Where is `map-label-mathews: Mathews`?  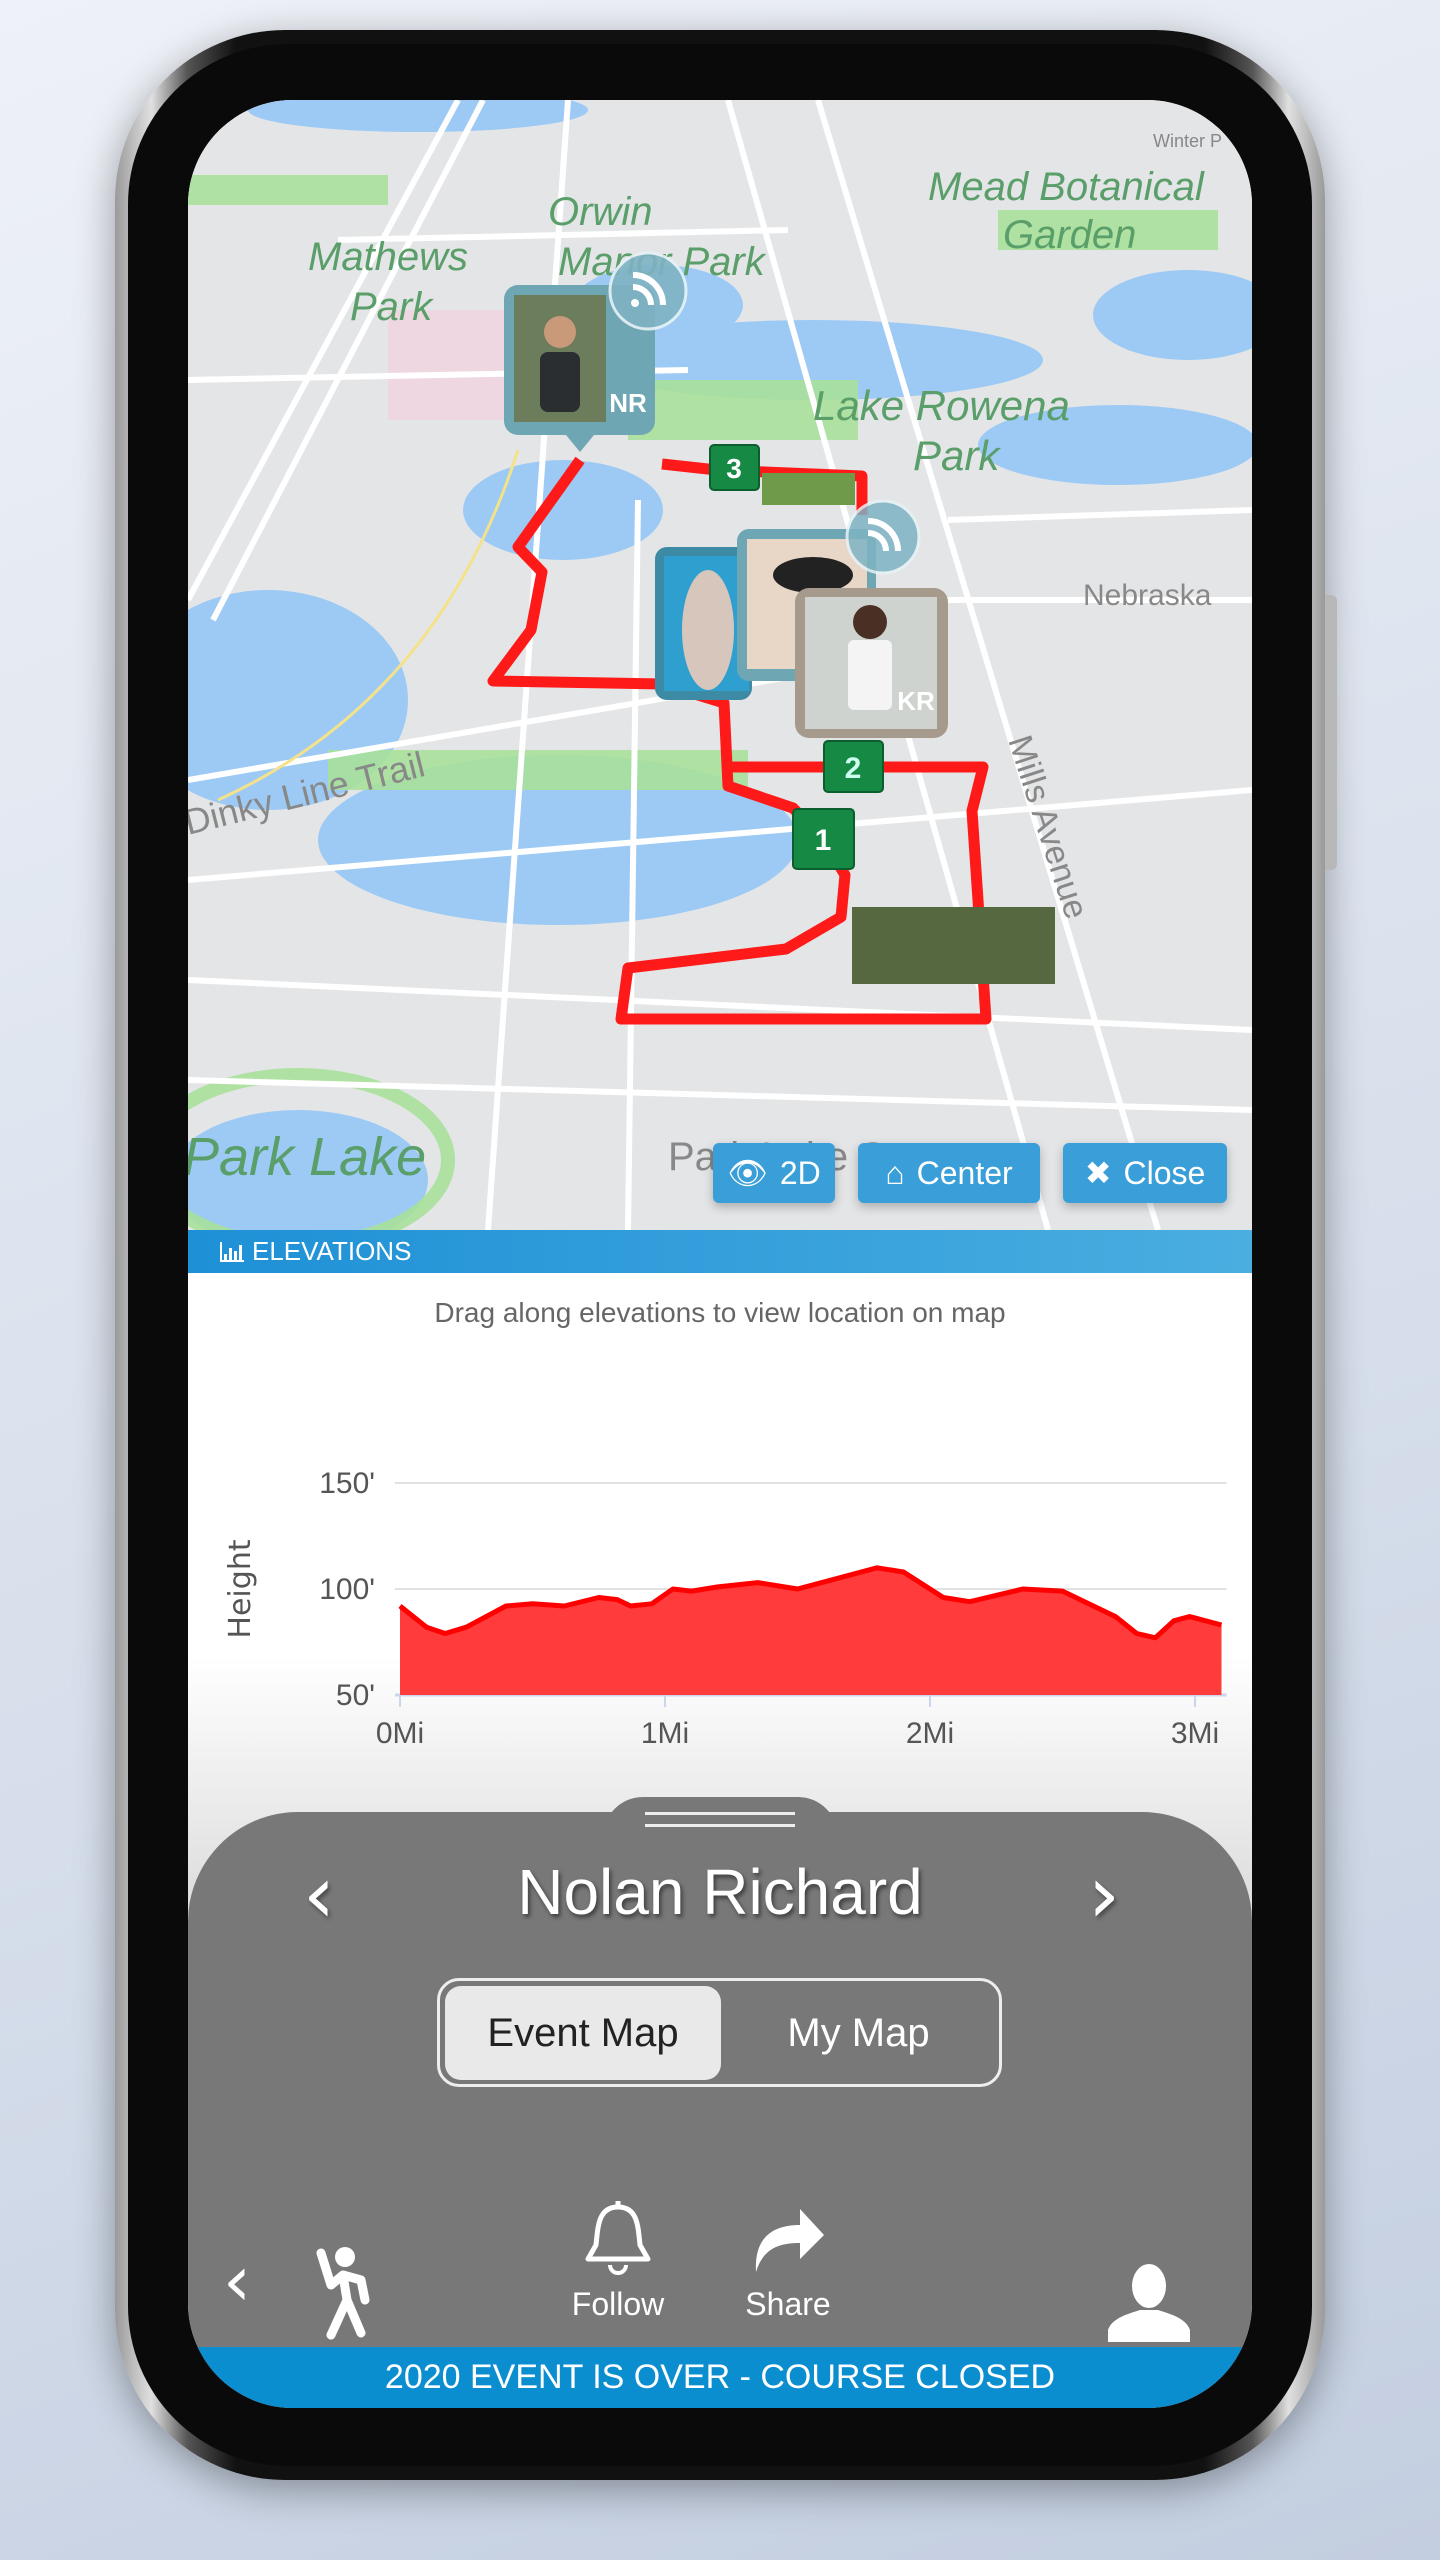 map-label-mathews: Mathews is located at coordinates (388, 257).